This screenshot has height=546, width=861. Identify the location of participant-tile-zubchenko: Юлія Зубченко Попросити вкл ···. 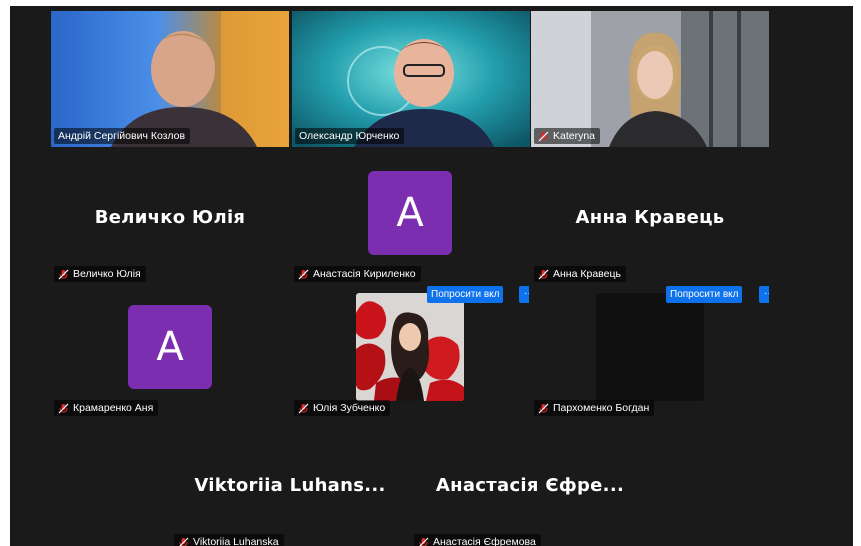
(410, 351).